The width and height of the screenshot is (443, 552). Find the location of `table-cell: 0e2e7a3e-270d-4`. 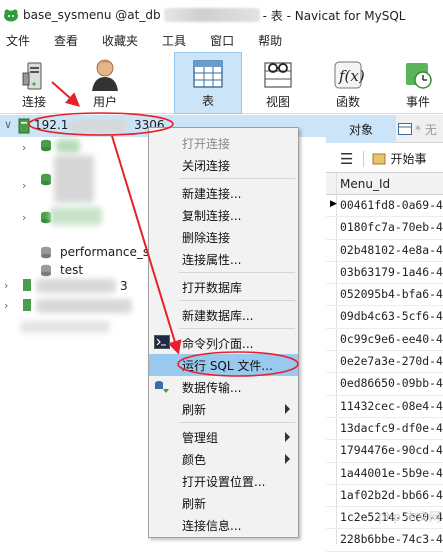

table-cell: 0e2e7a3e-270d-4 is located at coordinates (391, 361).